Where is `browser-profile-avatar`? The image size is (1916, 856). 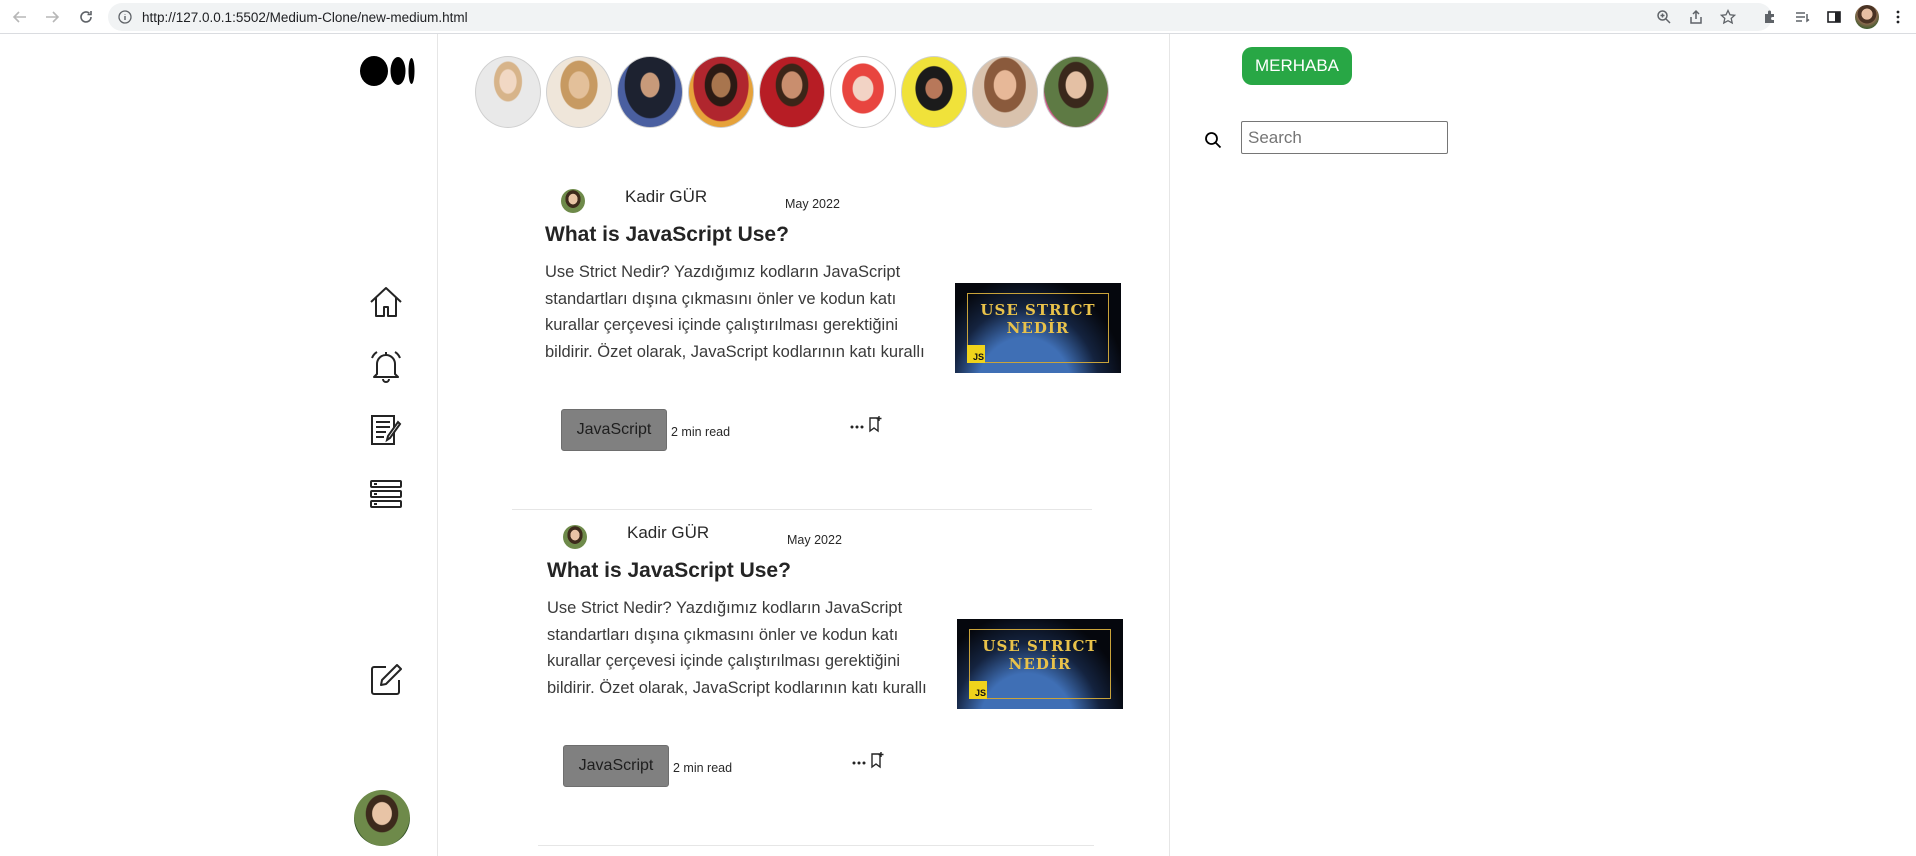
browser-profile-avatar is located at coordinates (1867, 17).